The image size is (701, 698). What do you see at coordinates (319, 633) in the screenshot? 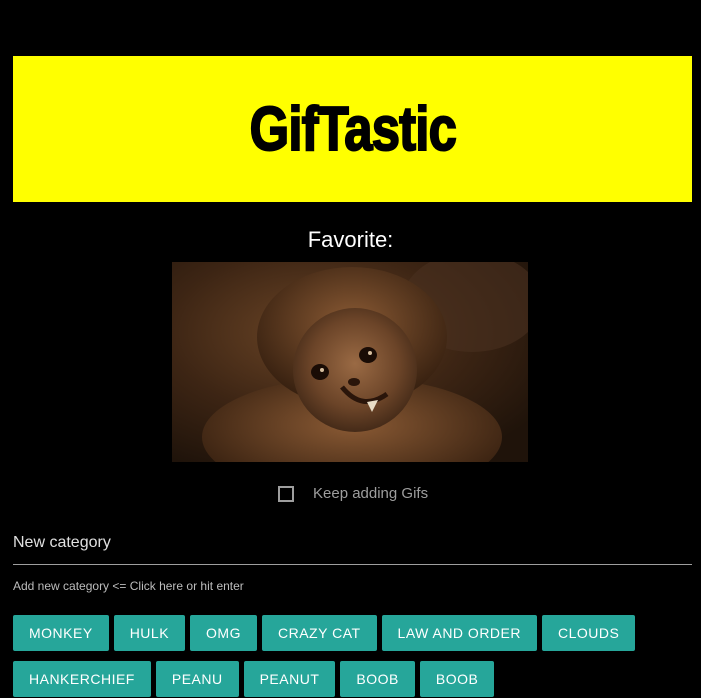
I see `category-button-crazy-cat: CRAZY CAT` at bounding box center [319, 633].